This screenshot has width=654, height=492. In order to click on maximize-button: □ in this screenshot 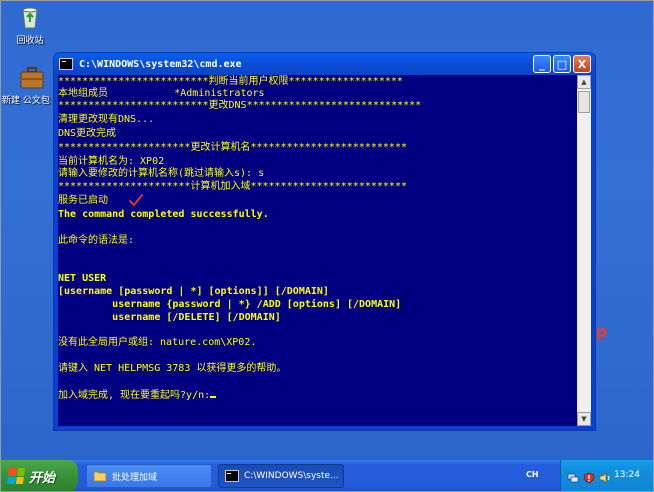, I will do `click(562, 64)`.